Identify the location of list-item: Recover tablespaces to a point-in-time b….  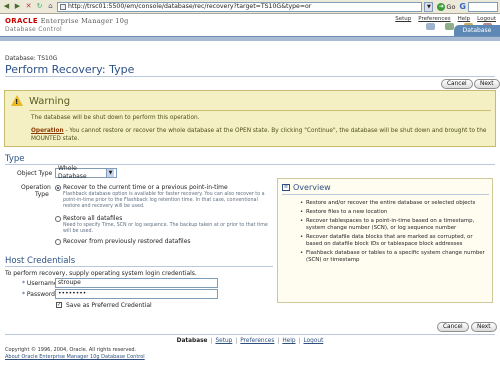
(395, 225).